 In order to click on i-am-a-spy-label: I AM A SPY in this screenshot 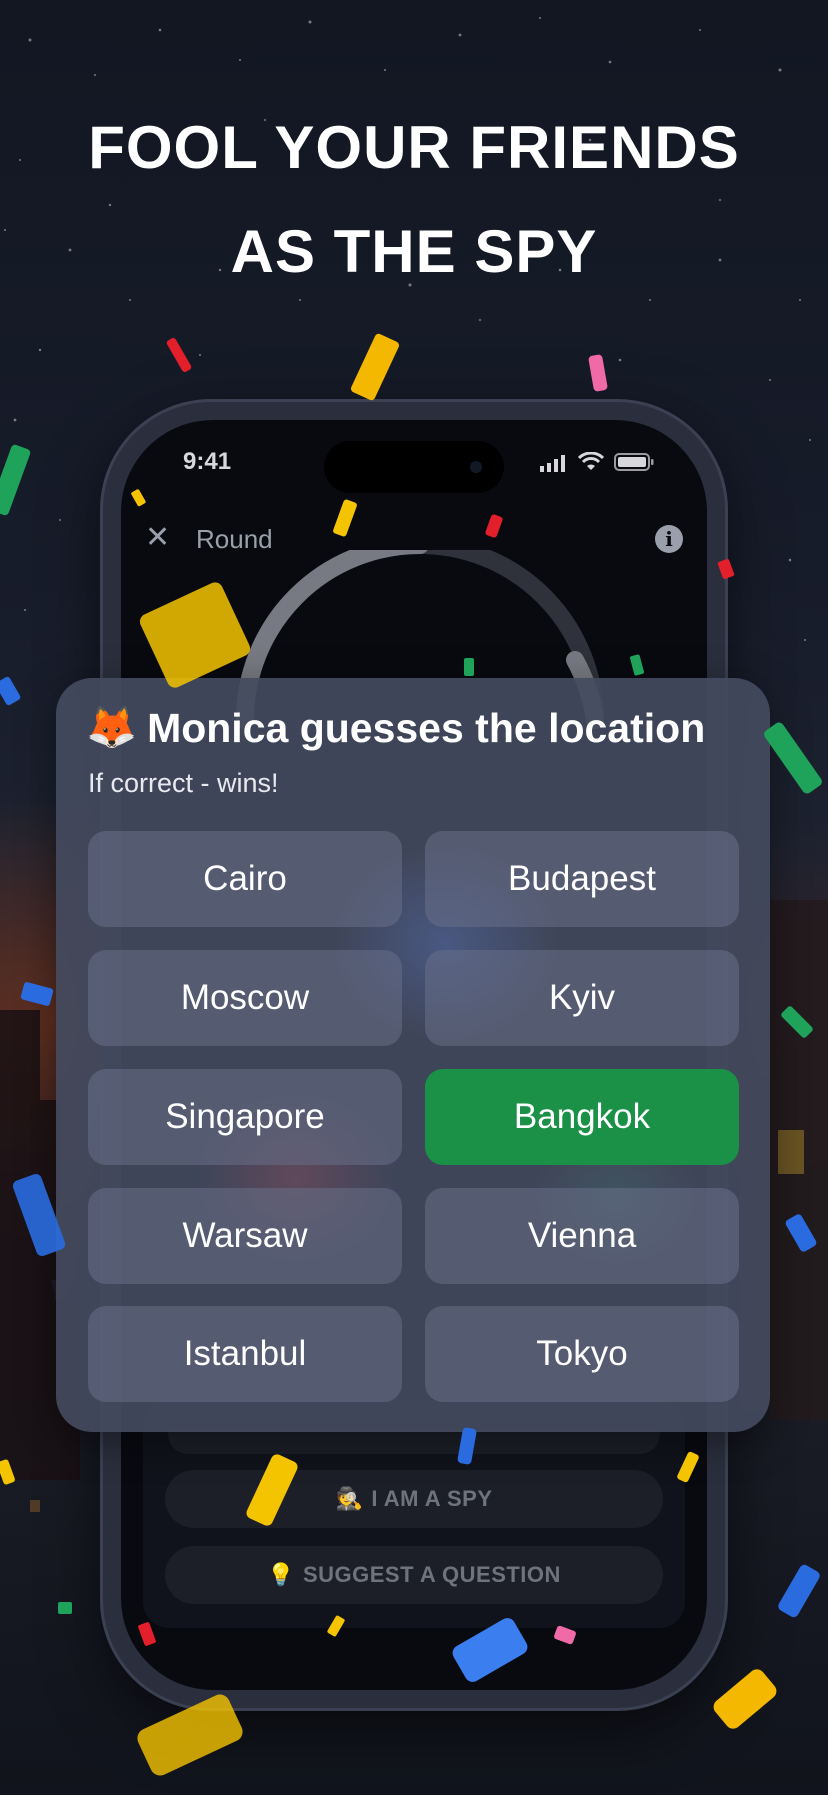, I will do `click(432, 1498)`.